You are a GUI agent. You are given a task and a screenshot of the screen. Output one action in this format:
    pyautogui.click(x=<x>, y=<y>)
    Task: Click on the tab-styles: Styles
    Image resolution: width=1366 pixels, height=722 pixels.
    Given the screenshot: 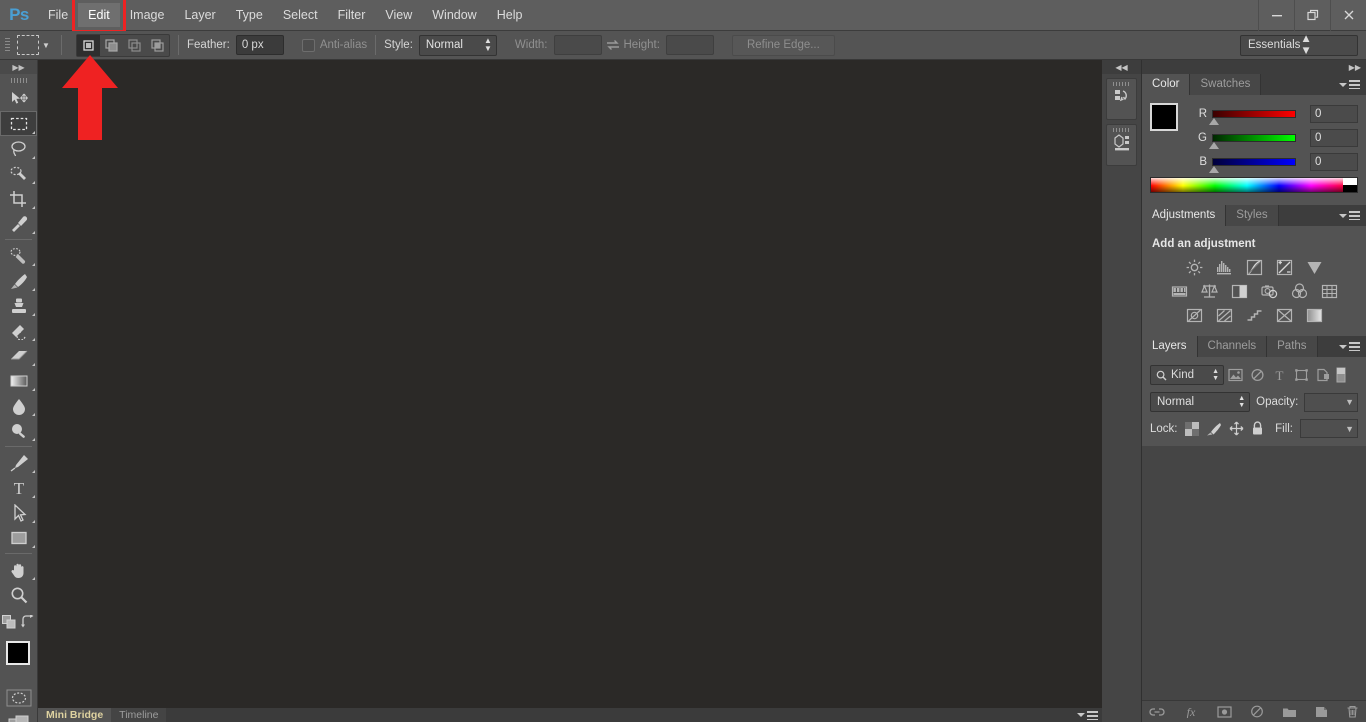 What is the action you would take?
    pyautogui.click(x=1252, y=215)
    